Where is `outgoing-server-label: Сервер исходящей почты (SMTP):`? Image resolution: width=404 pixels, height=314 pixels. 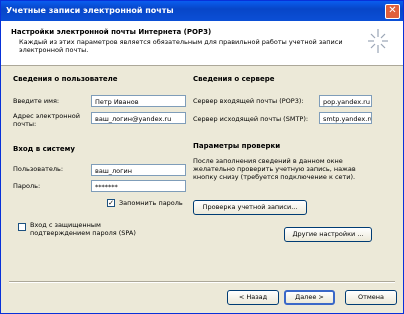
outgoing-server-label: Сервер исходящей почты (SMTP): is located at coordinates (251, 119).